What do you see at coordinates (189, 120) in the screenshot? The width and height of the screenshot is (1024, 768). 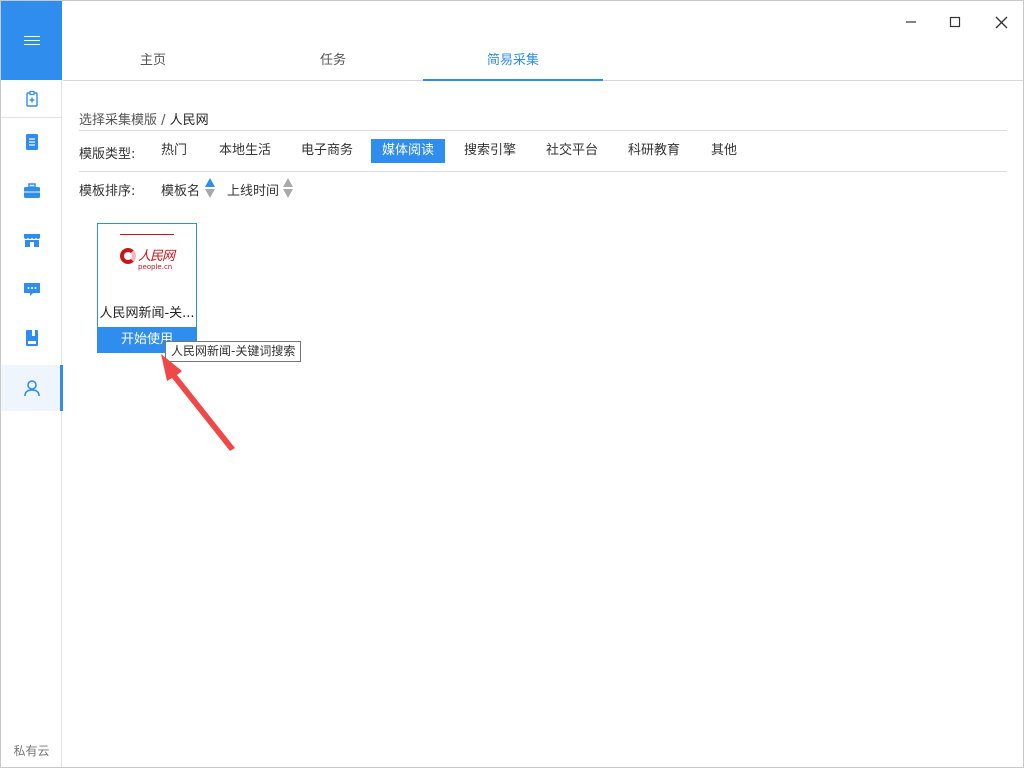 I see `breadcrumb-current: 人民网` at bounding box center [189, 120].